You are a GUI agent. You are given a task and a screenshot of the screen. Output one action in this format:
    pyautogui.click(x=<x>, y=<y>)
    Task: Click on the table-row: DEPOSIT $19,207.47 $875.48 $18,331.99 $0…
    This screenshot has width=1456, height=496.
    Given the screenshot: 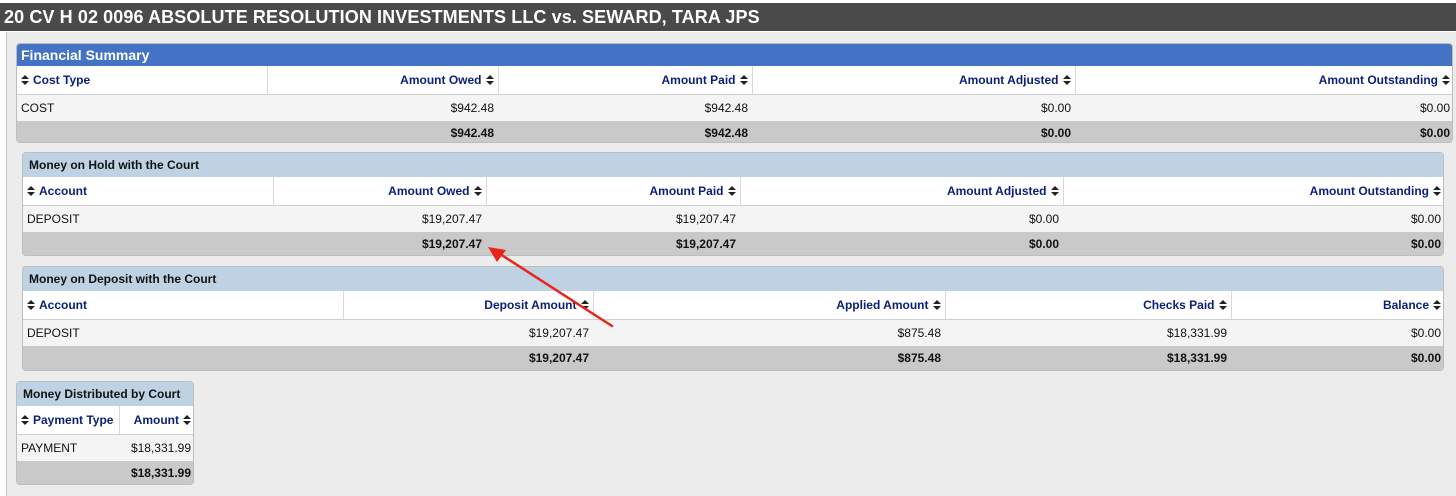 What is the action you would take?
    pyautogui.click(x=733, y=332)
    